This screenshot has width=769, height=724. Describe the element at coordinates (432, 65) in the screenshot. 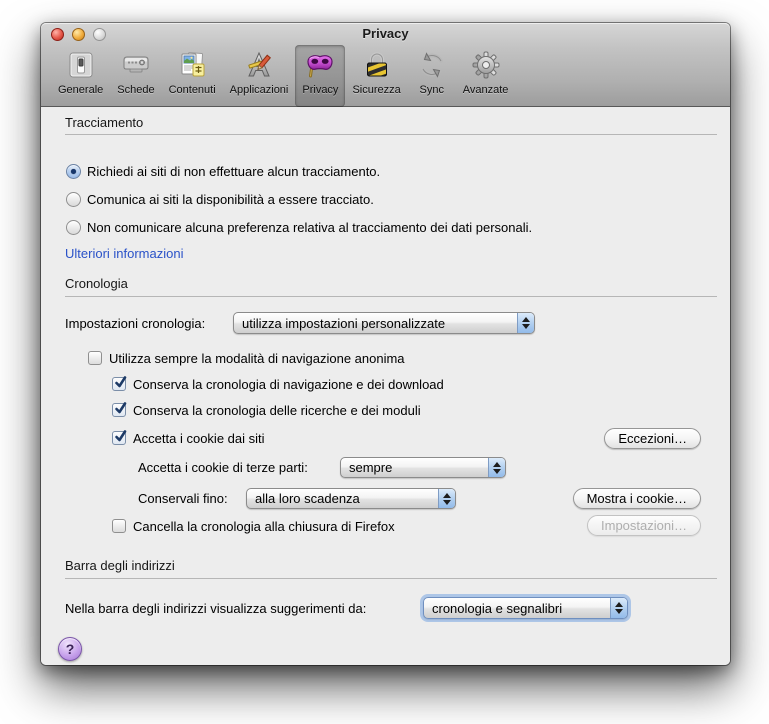

I see `sync-icon` at that location.